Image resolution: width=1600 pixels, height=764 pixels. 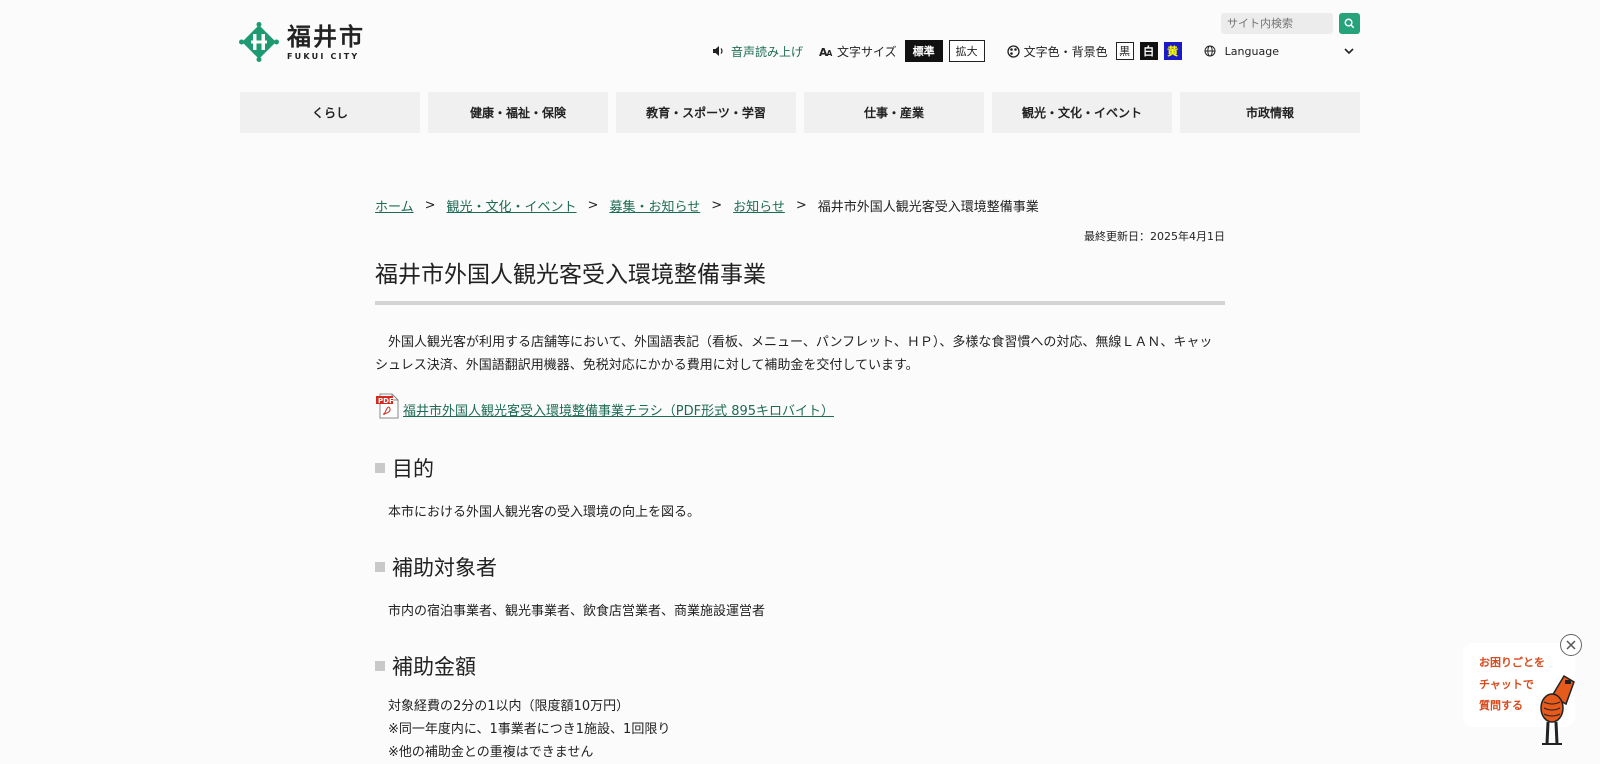 I want to click on page-title: 福井市外国人観光客受入環境整備事業, so click(x=800, y=280).